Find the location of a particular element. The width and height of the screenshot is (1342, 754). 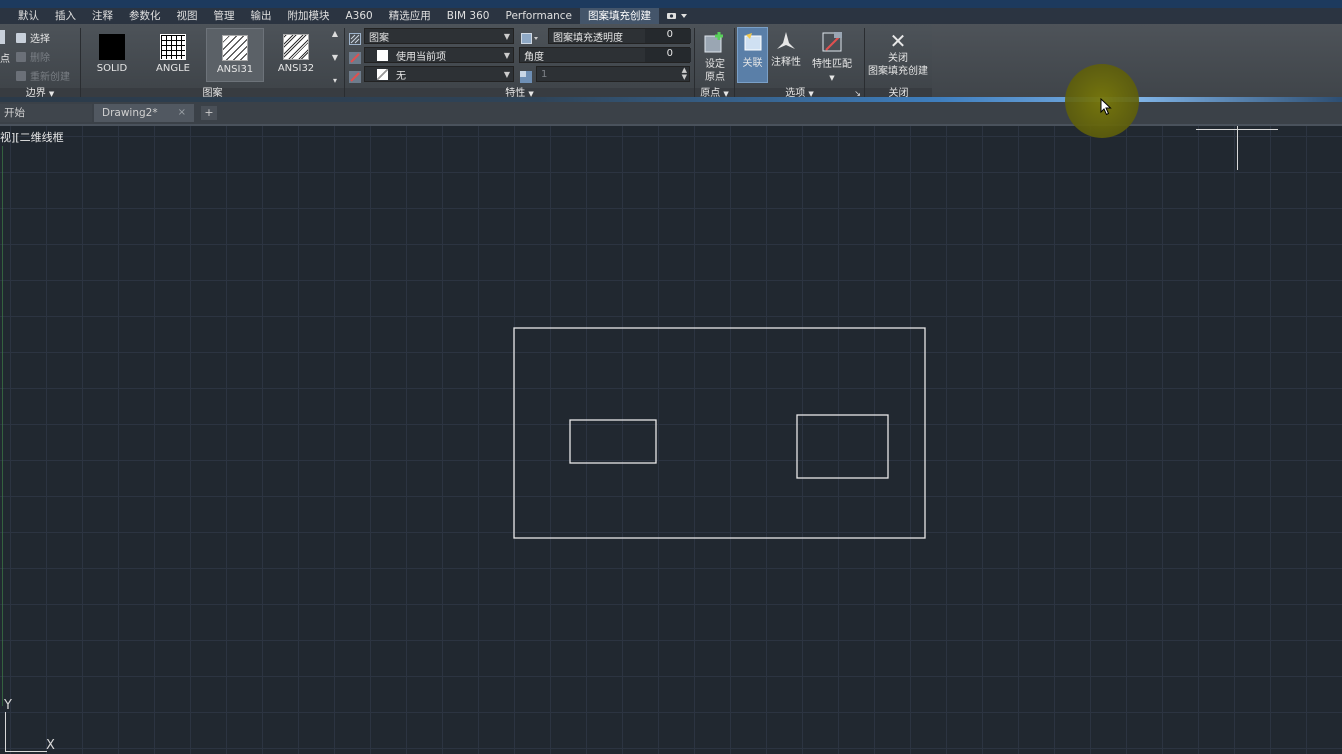

ucs-y-label: Y is located at coordinates (8, 705).